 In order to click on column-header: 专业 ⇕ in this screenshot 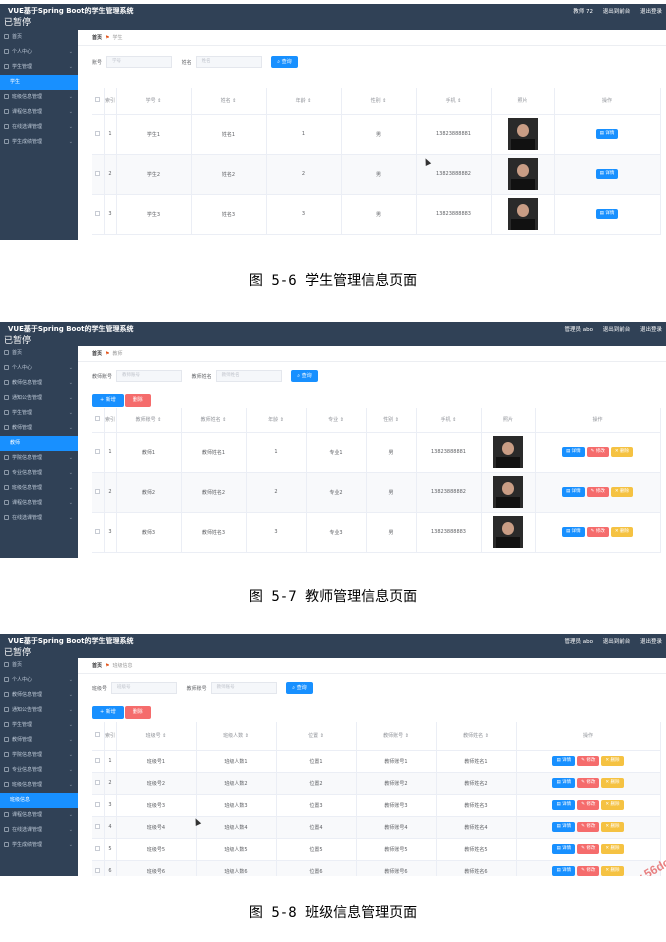, I will do `click(336, 420)`.